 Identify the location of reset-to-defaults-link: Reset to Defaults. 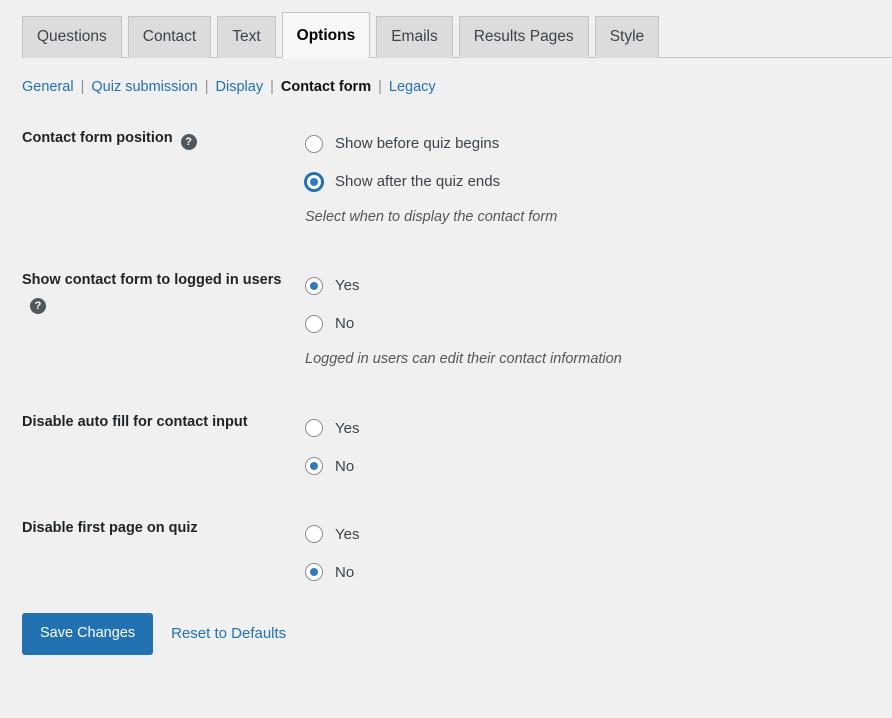
(228, 633).